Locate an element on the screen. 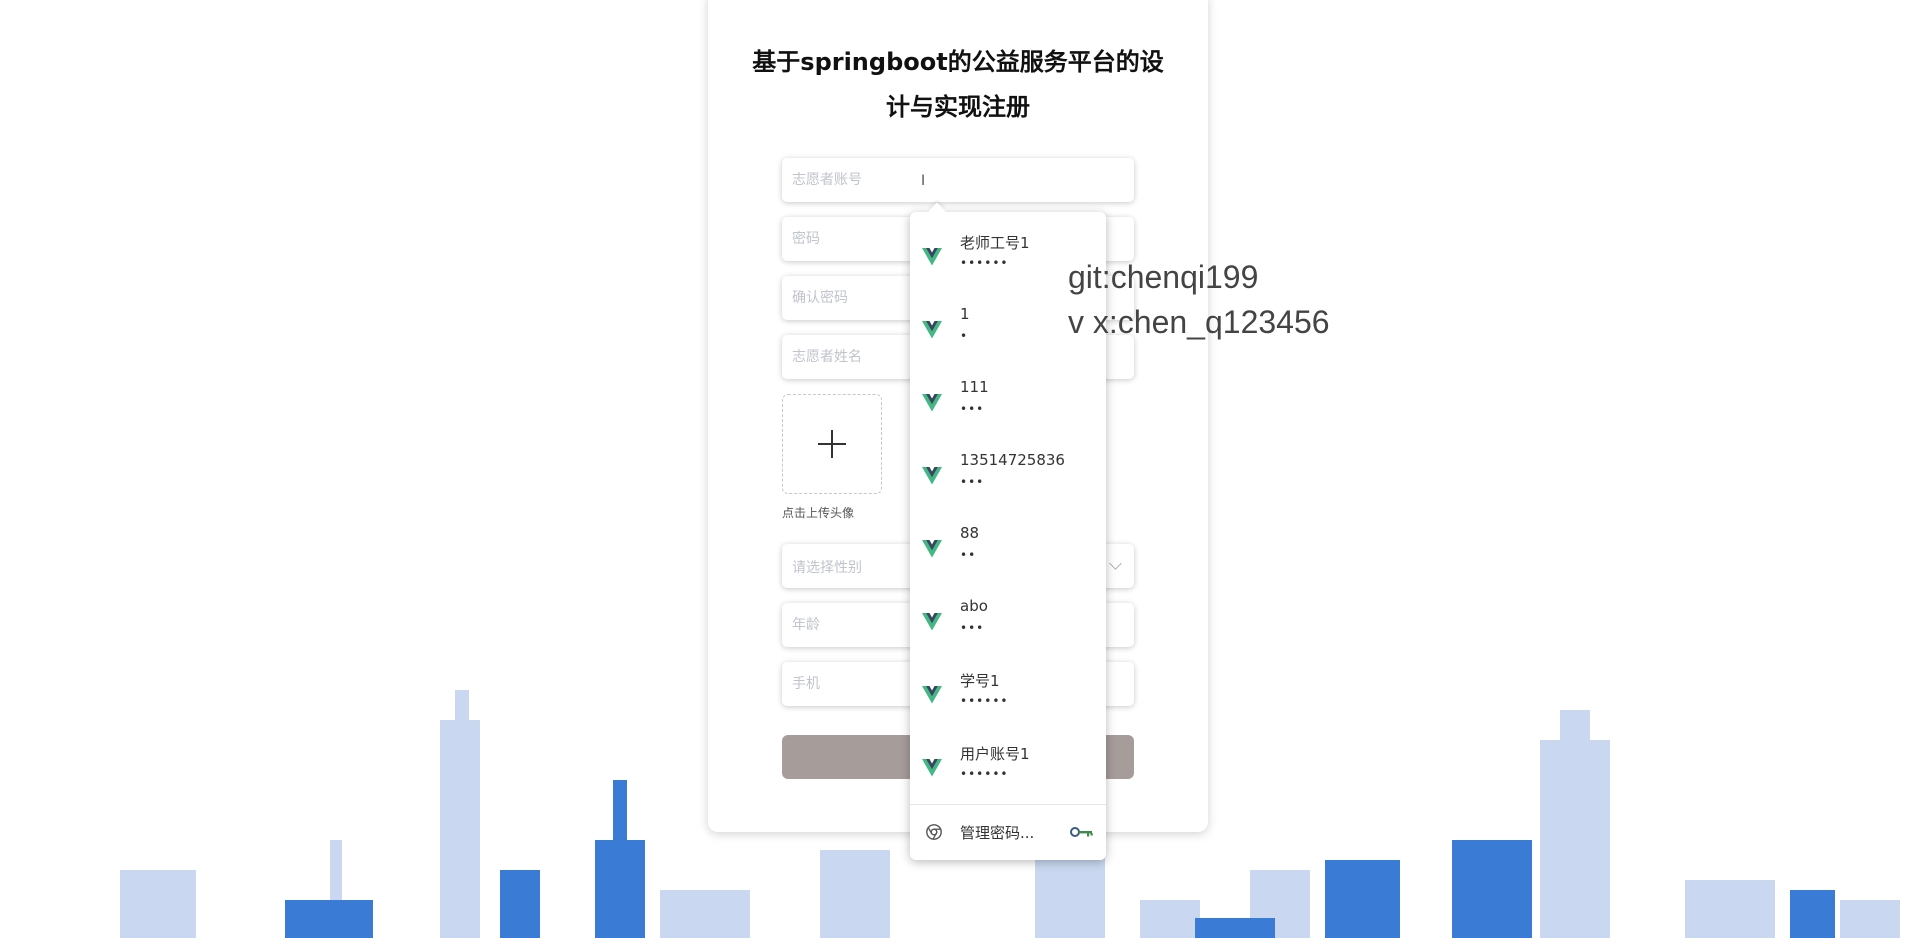  suggestion-username: 88 is located at coordinates (970, 533).